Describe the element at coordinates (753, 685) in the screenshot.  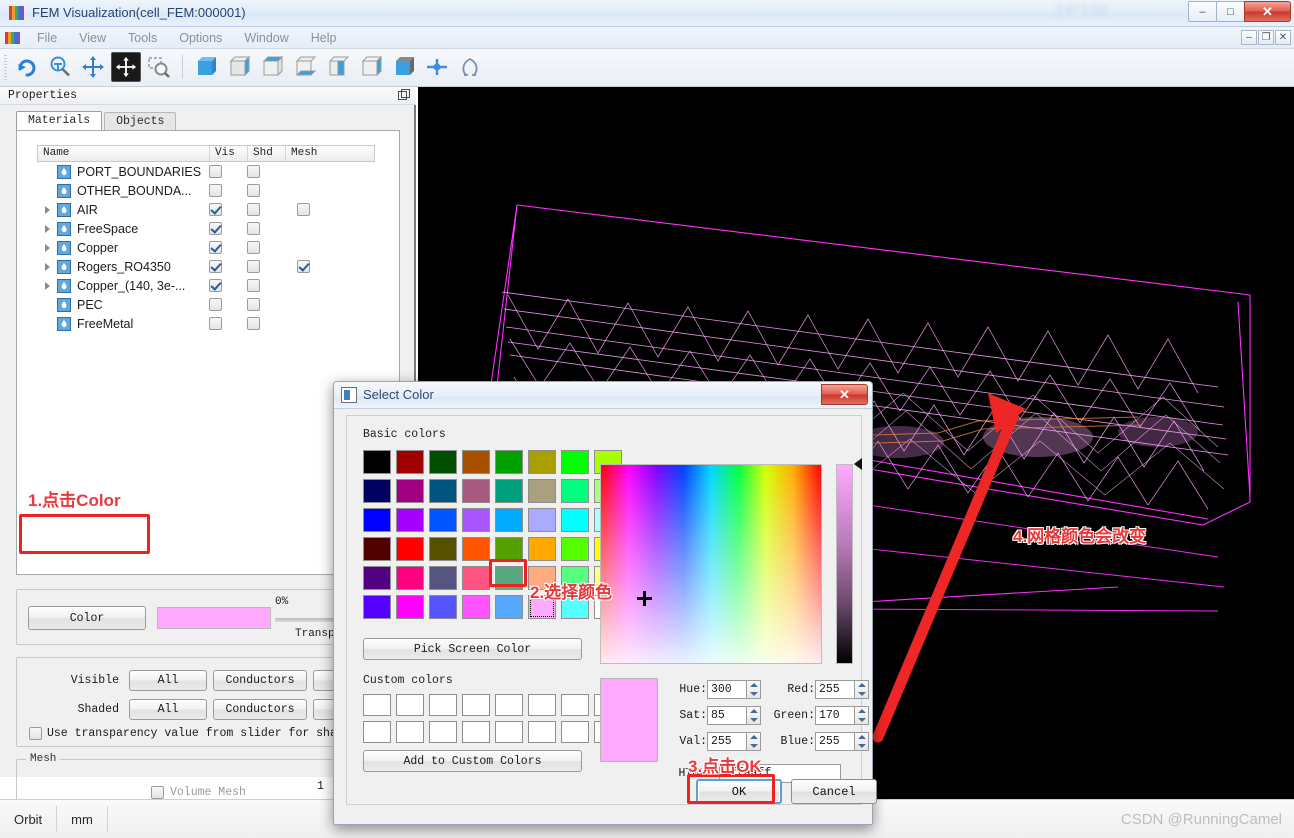
I see `hue-spin-up-icon` at that location.